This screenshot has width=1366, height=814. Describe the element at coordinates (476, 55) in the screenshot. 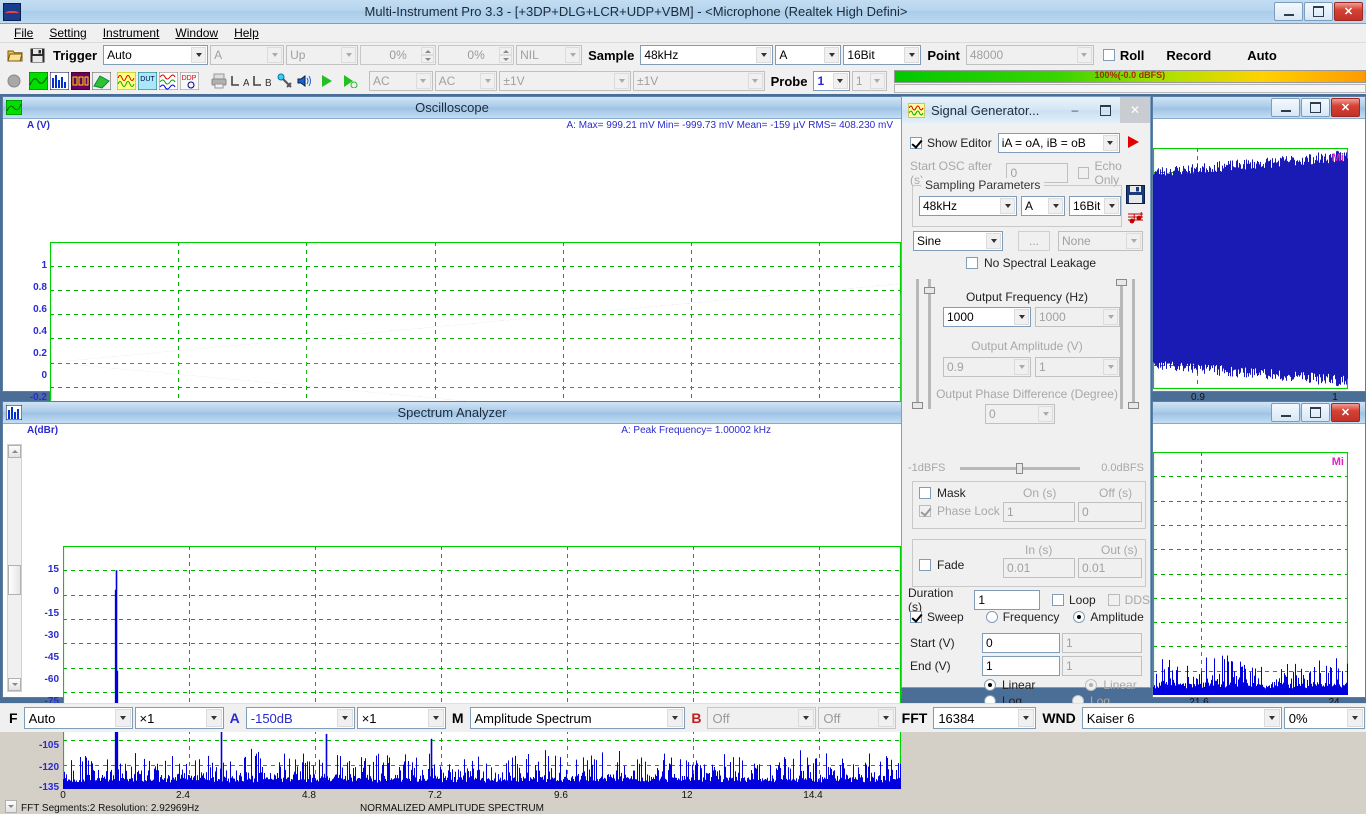

I see `trigger-delay-spinner: 0%` at that location.